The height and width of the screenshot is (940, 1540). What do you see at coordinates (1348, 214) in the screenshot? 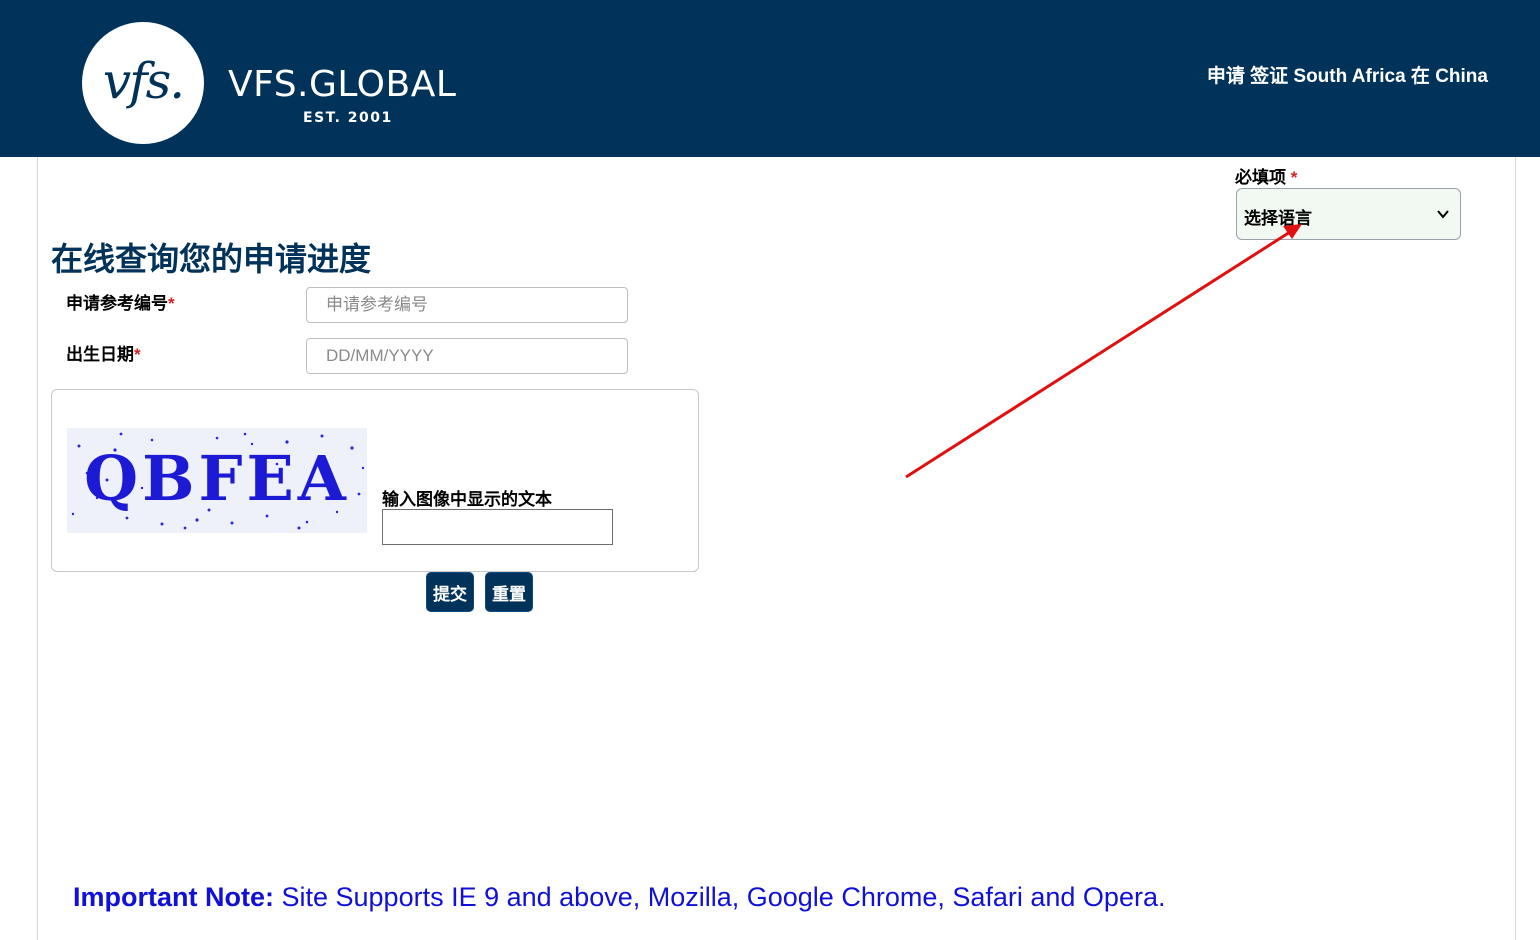
I see `language-select: 选择语言` at bounding box center [1348, 214].